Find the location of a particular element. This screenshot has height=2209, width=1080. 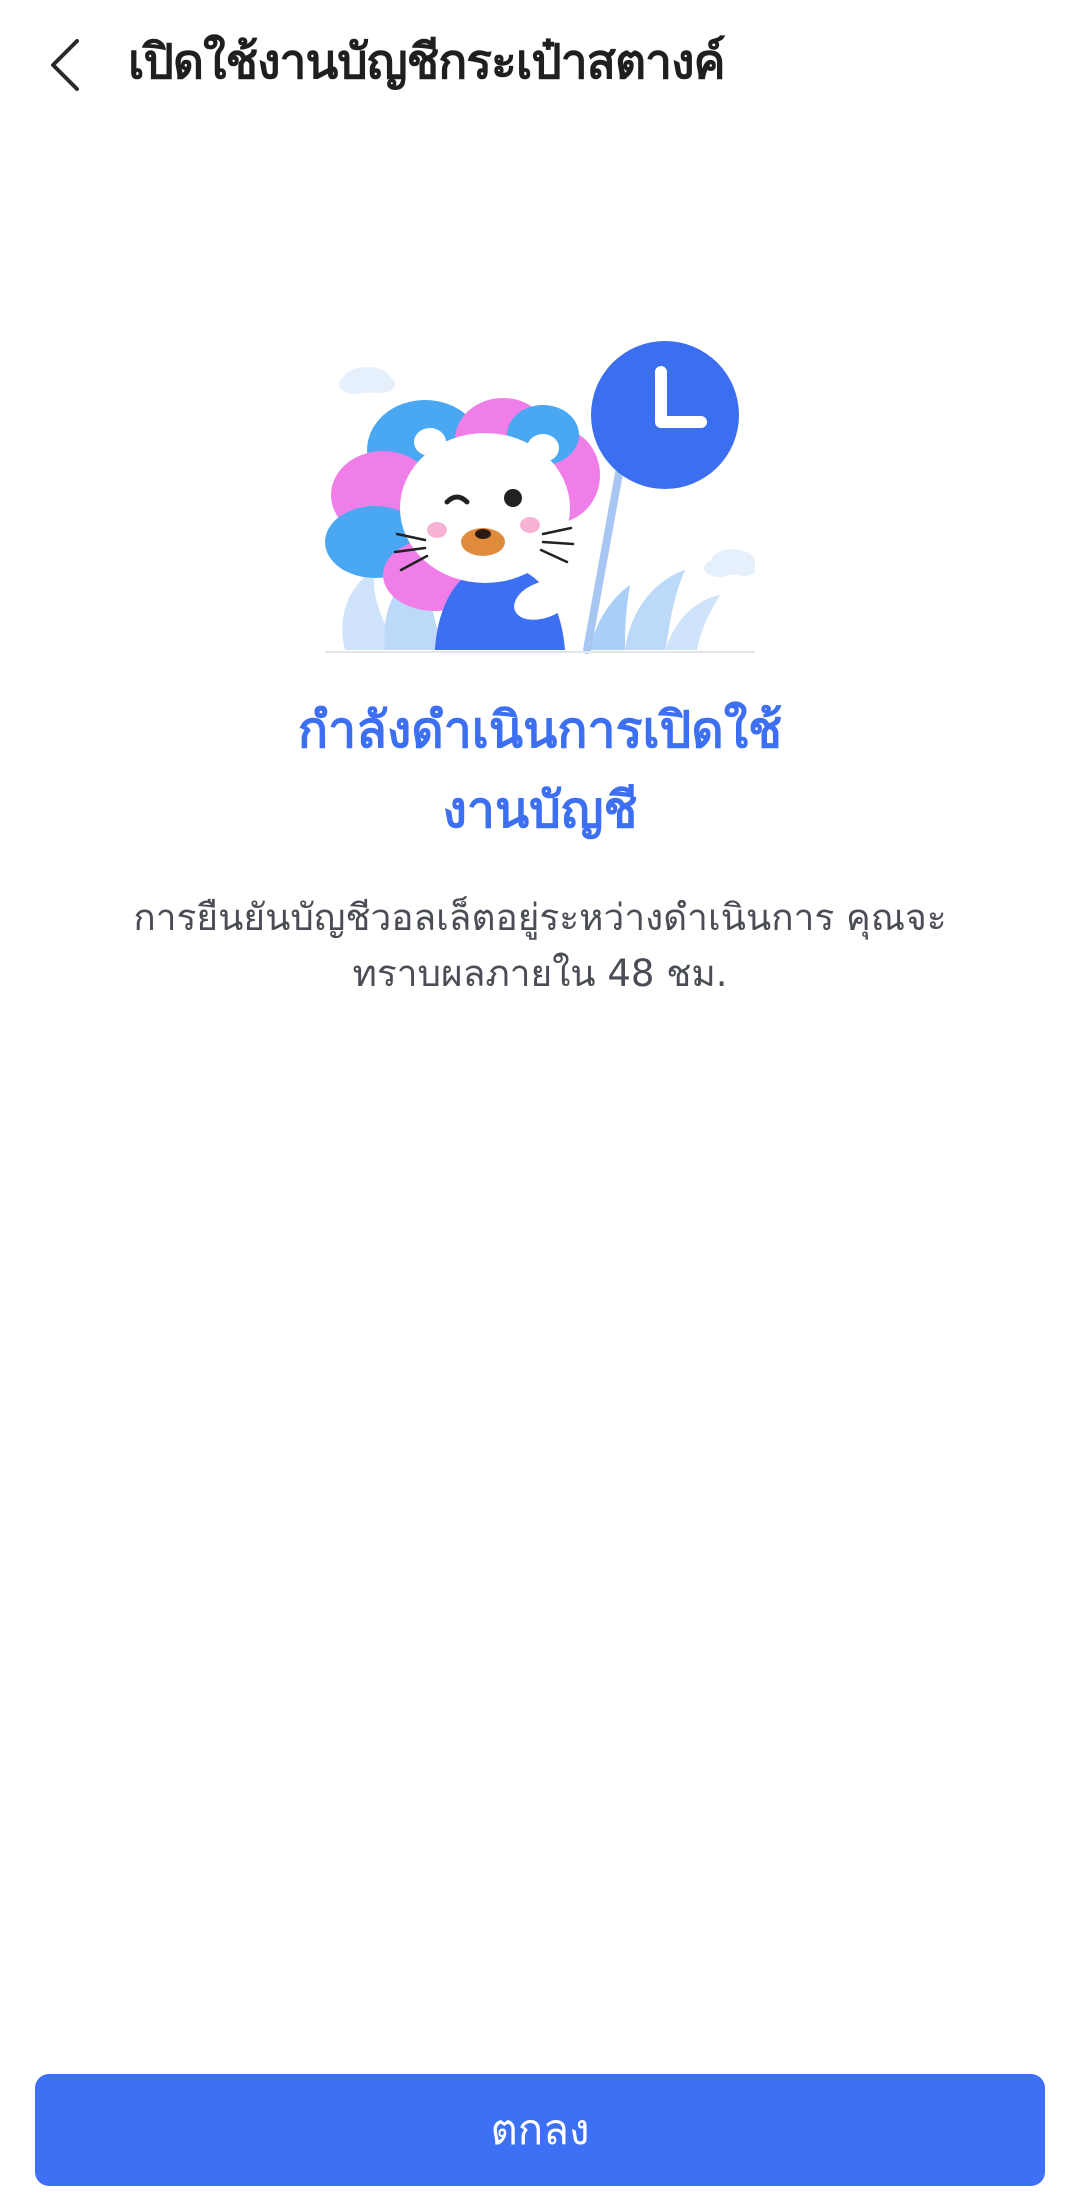

status-title: กำลังดำเนินการเปิดใช้ งานบัญชี is located at coordinates (540, 770).